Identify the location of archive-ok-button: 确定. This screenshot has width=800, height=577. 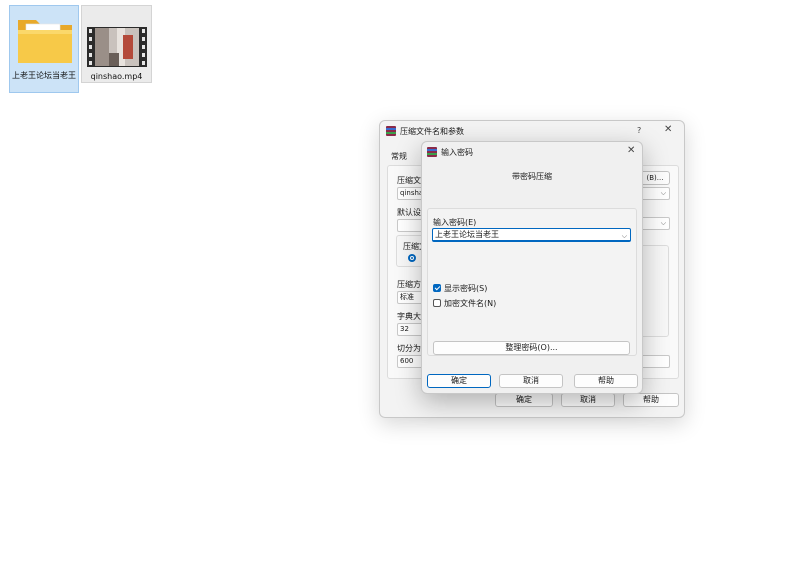
(524, 400).